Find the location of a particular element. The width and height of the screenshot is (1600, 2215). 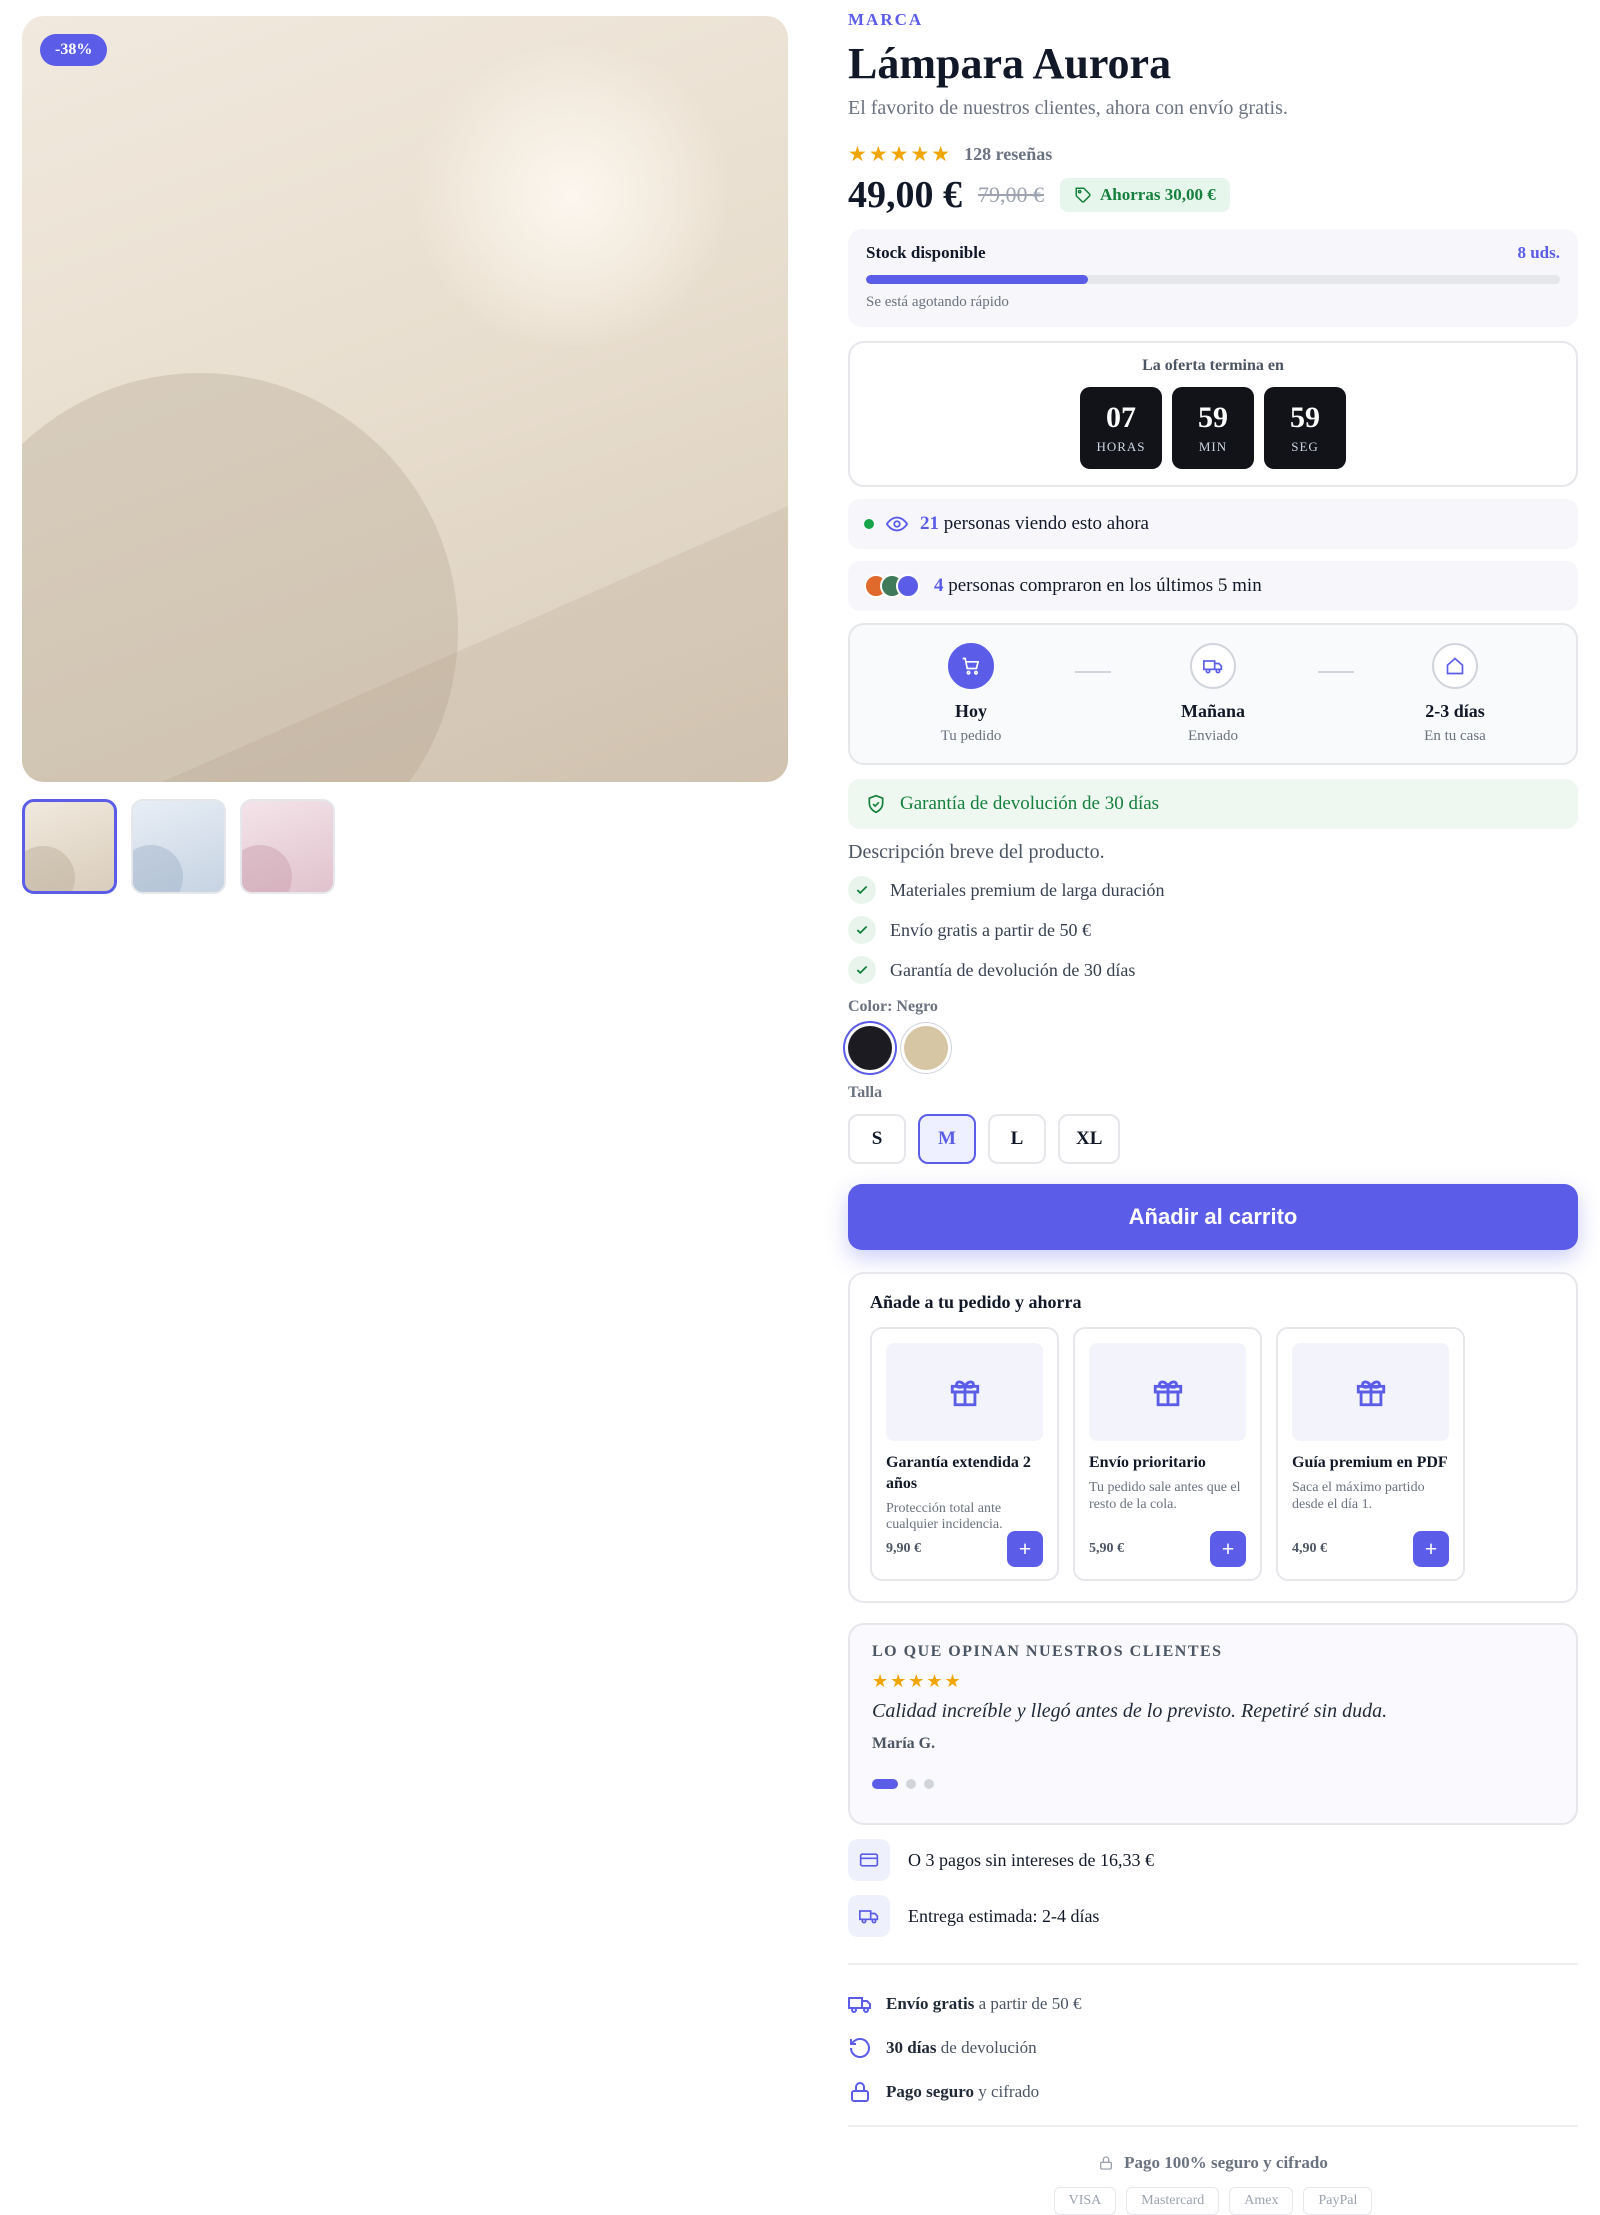

step-connector is located at coordinates (1093, 672).